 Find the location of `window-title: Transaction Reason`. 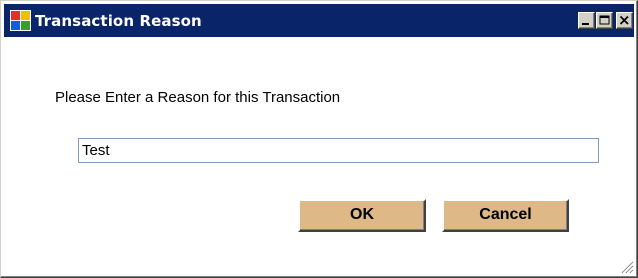

window-title: Transaction Reason is located at coordinates (118, 21).